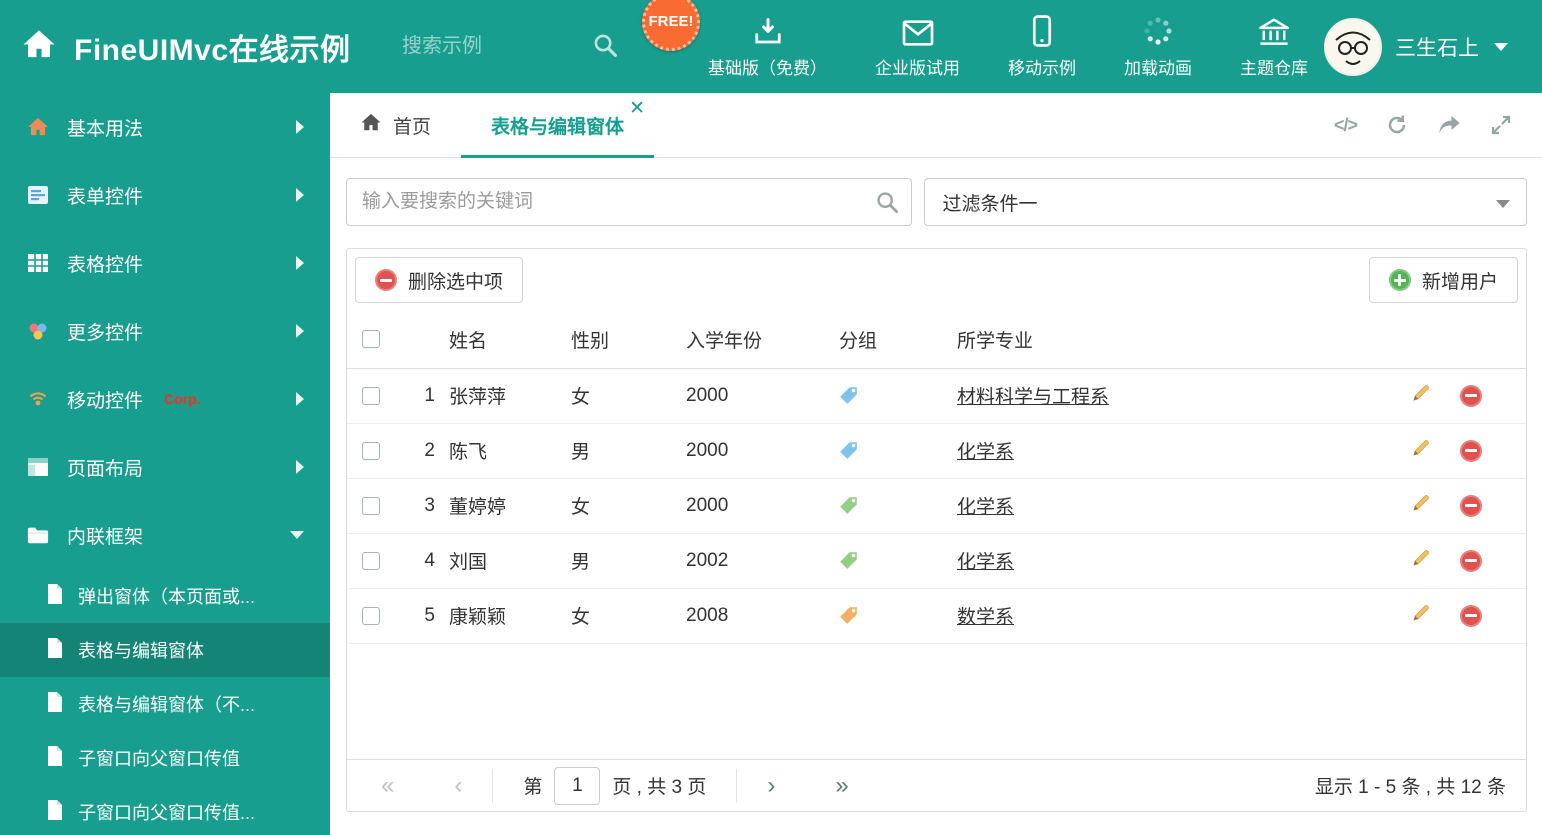  What do you see at coordinates (1158, 68) in the screenshot?
I see `nav-label: 加载动画` at bounding box center [1158, 68].